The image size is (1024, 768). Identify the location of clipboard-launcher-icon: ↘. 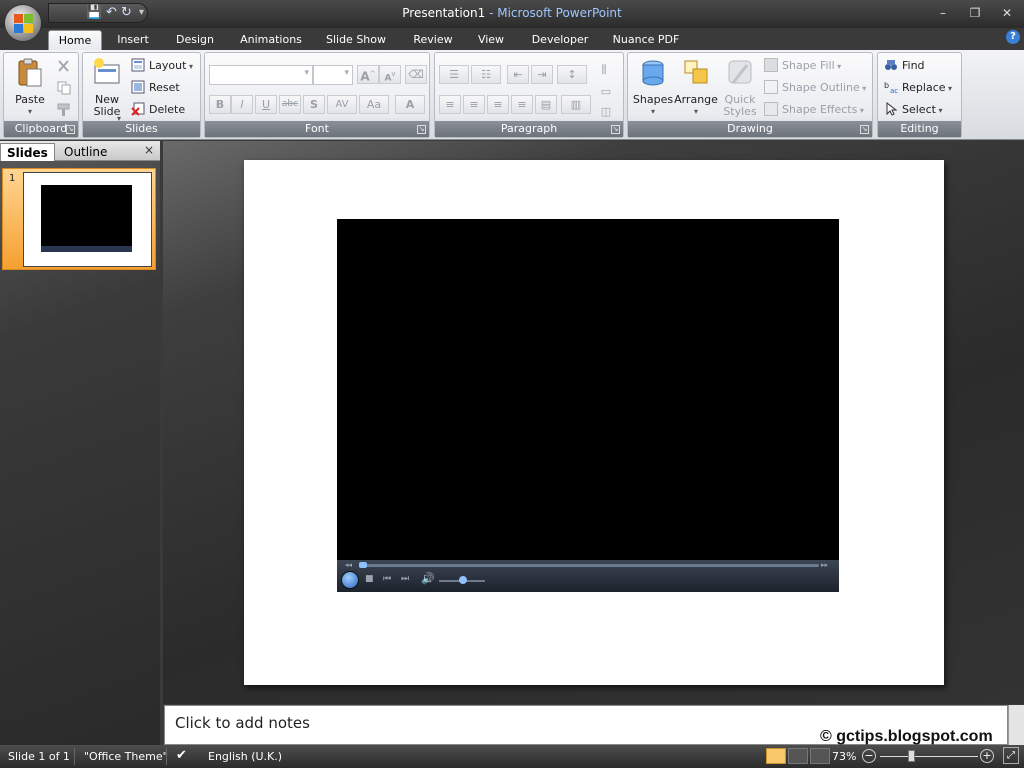
(70, 129).